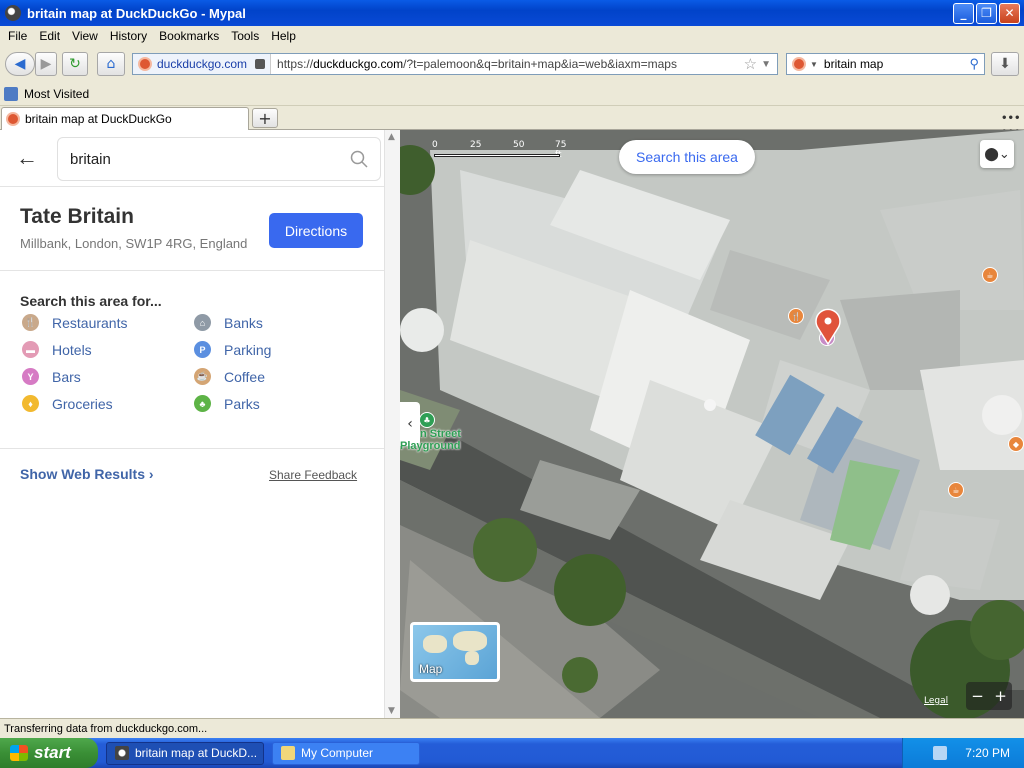 This screenshot has height=768, width=1024. Describe the element at coordinates (66, 376) in the screenshot. I see `category-label: Bars` at that location.